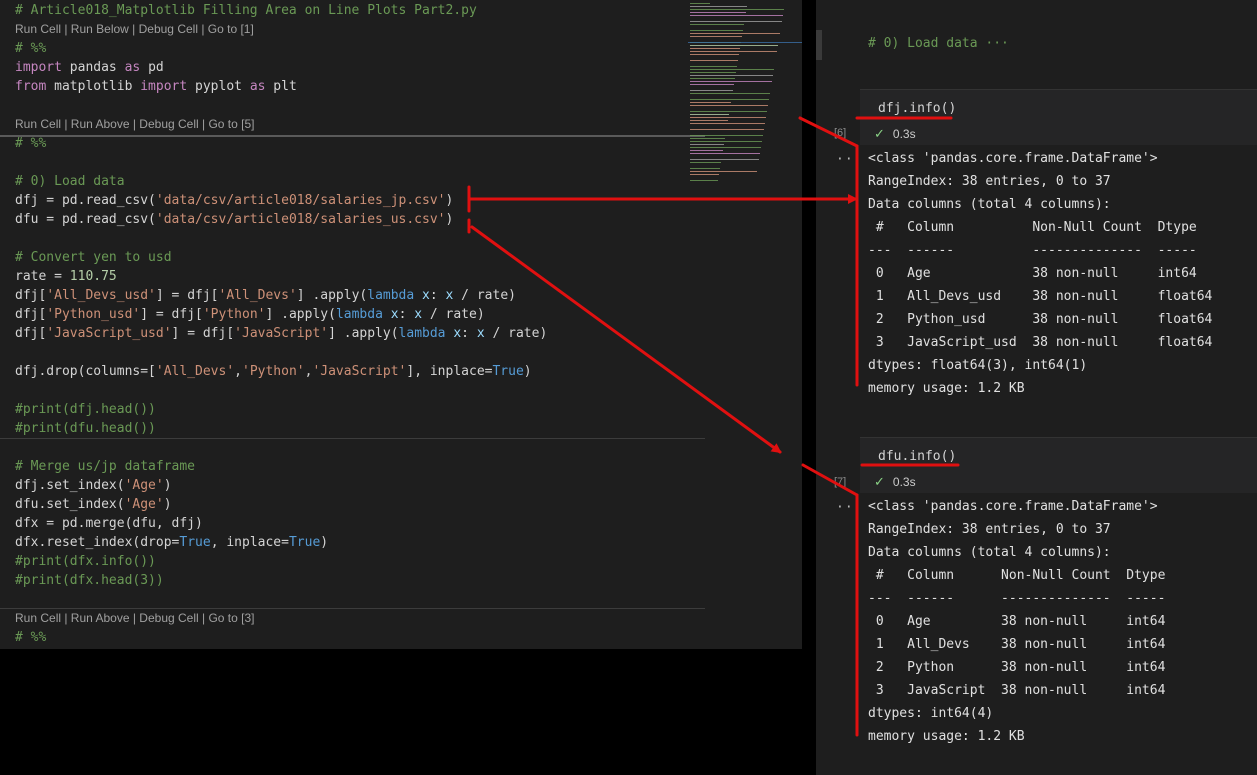 This screenshot has width=1257, height=775. Describe the element at coordinates (85, 561) in the screenshot. I see `code-comment: #print(dfx.info())` at that location.